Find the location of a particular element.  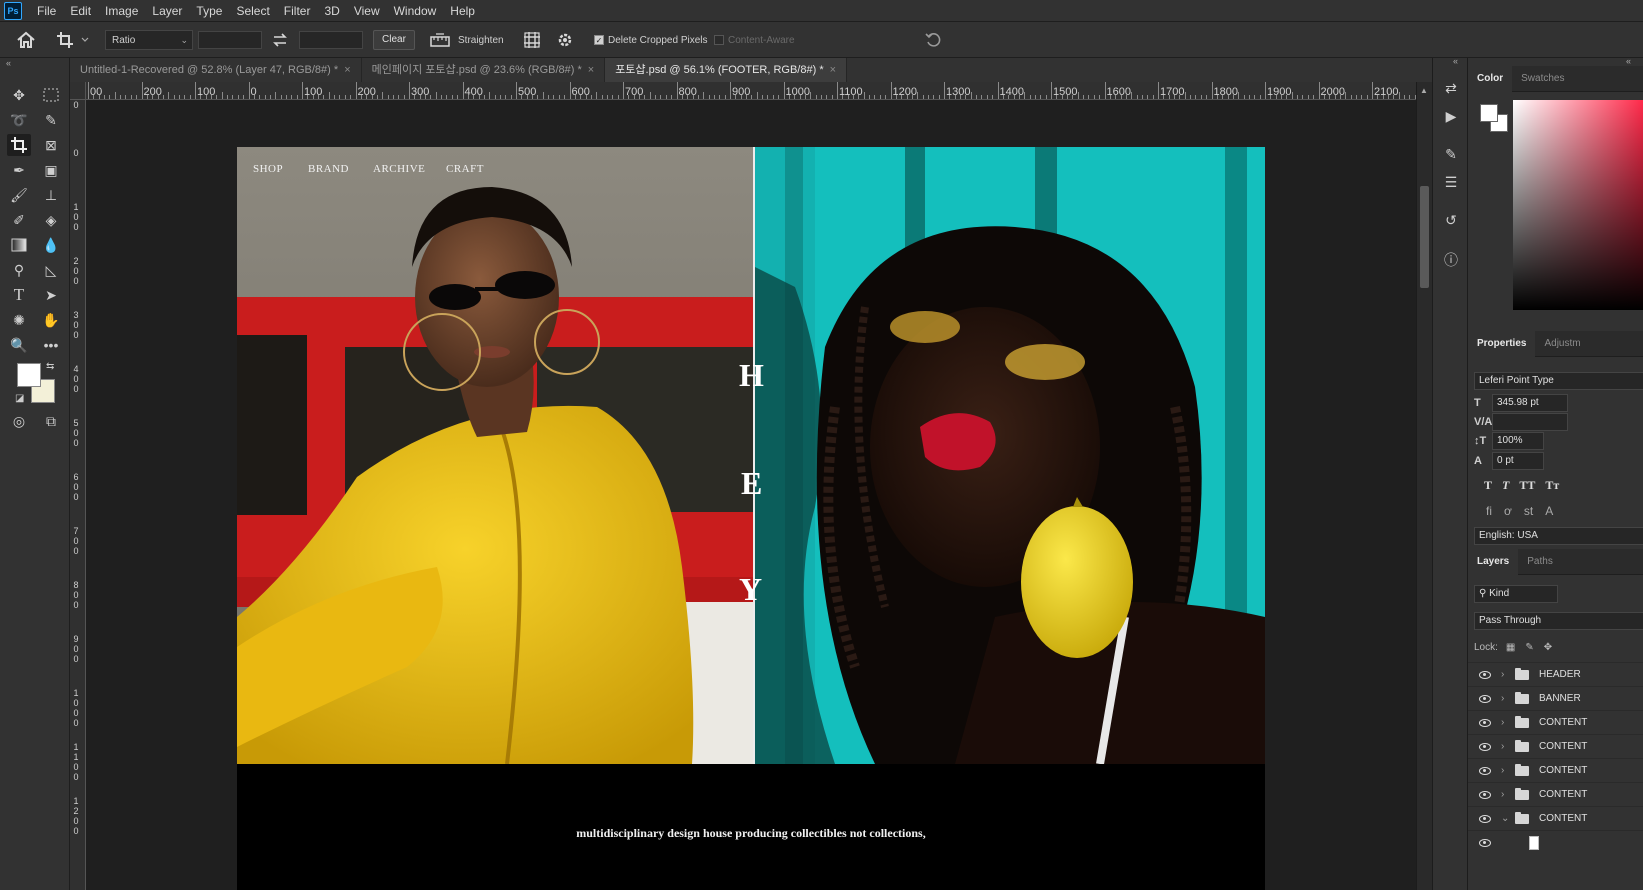

quick-select-tool-icon: ✎ is located at coordinates (51, 120).